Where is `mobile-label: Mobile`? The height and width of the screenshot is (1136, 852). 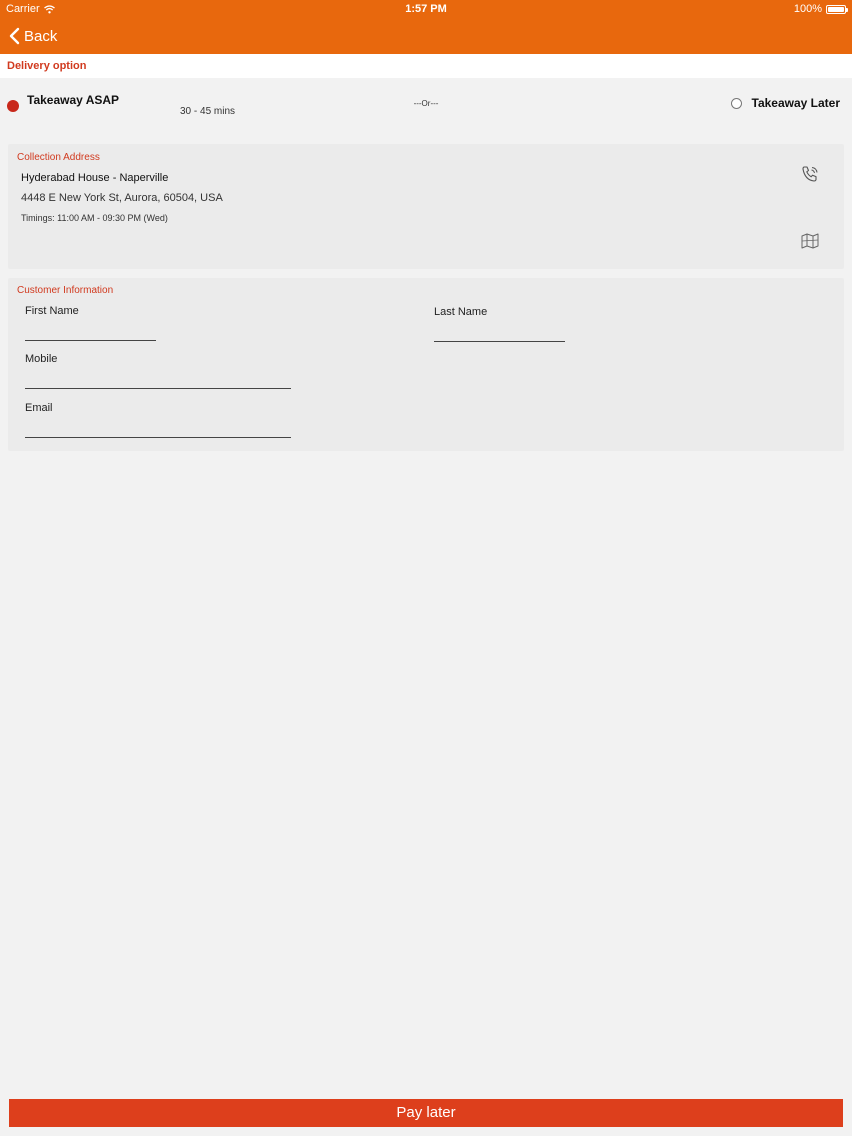 mobile-label: Mobile is located at coordinates (41, 359).